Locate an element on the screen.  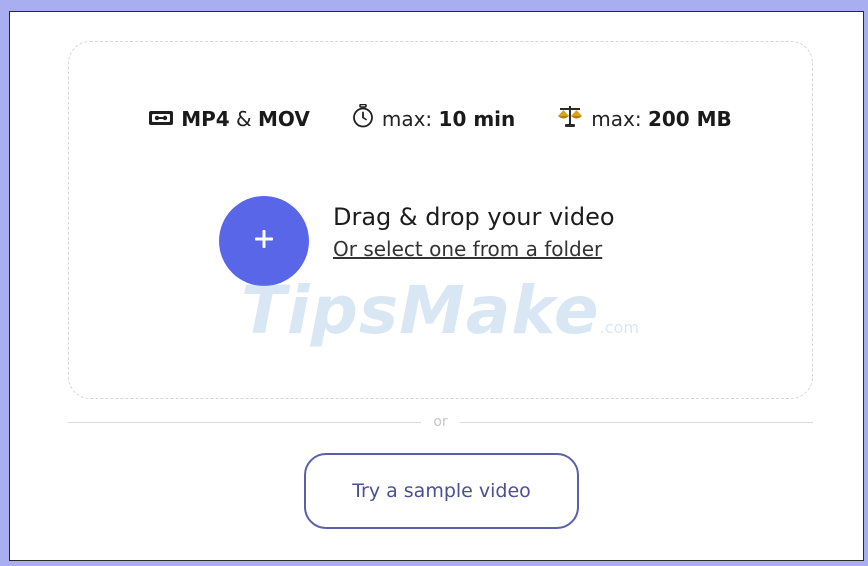
select-from-folder-link: Or select one from a folder is located at coordinates (474, 249).